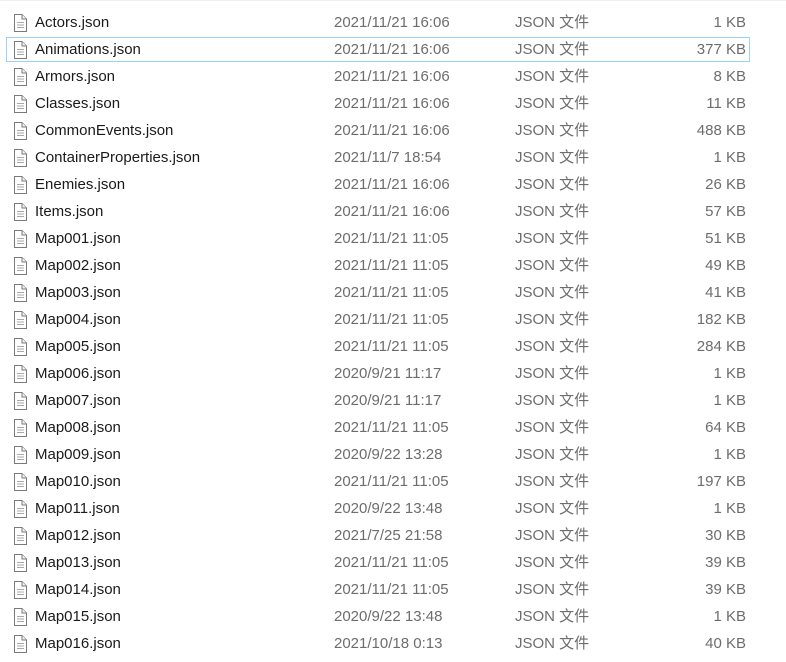 The height and width of the screenshot is (662, 786). What do you see at coordinates (393, 0) in the screenshot?
I see `top-divider` at bounding box center [393, 0].